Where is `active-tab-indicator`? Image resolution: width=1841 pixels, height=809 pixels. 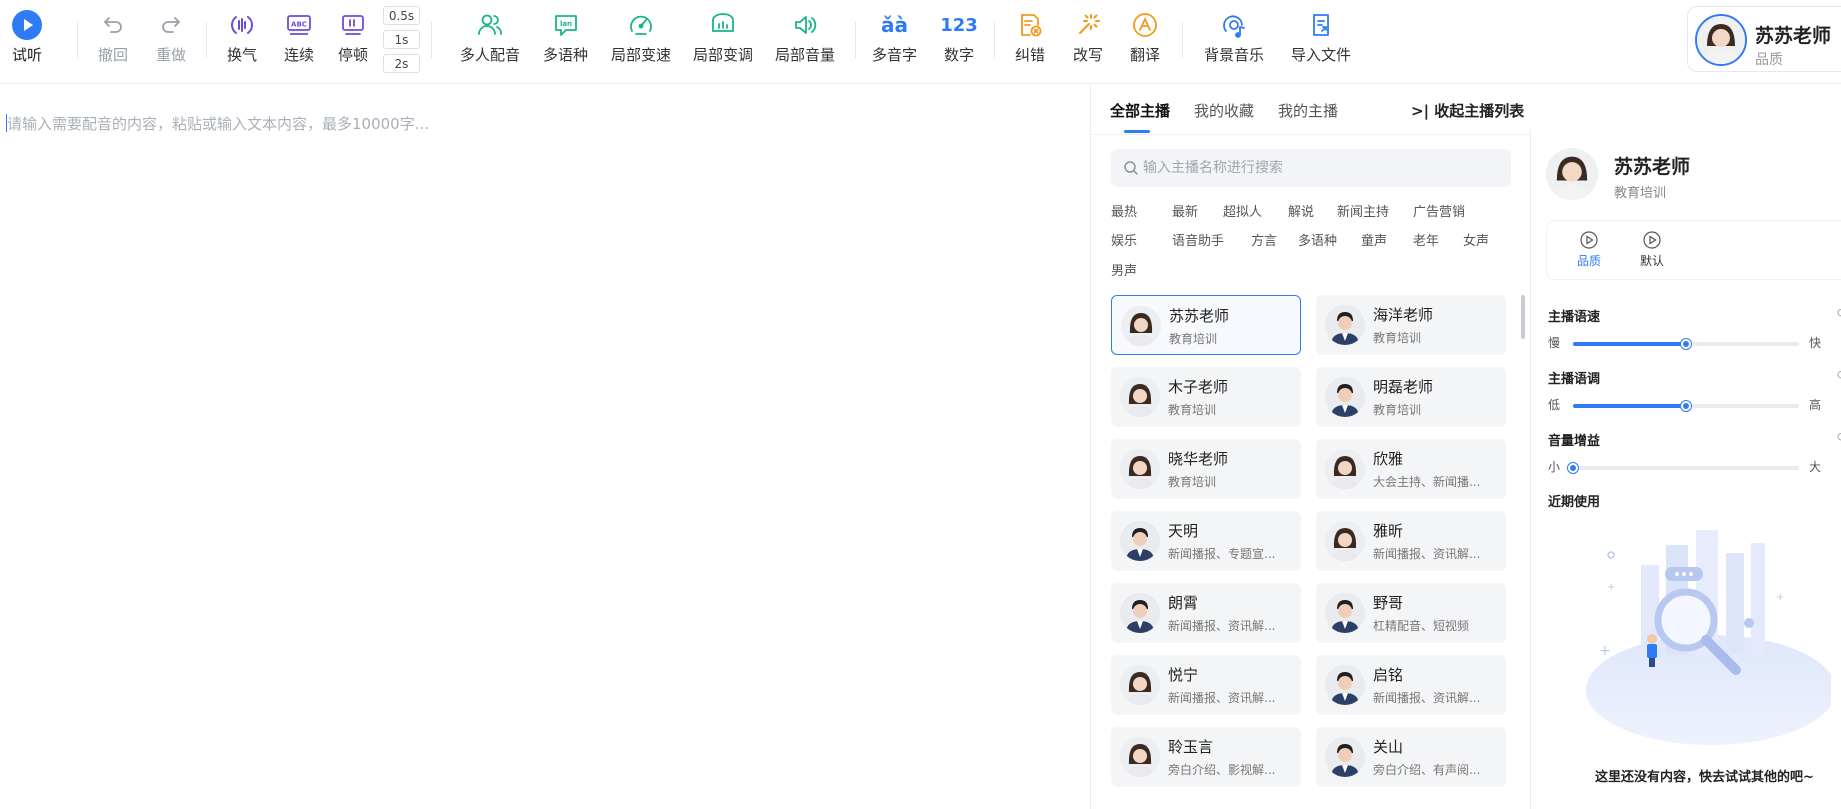
active-tab-indicator is located at coordinates (1137, 131).